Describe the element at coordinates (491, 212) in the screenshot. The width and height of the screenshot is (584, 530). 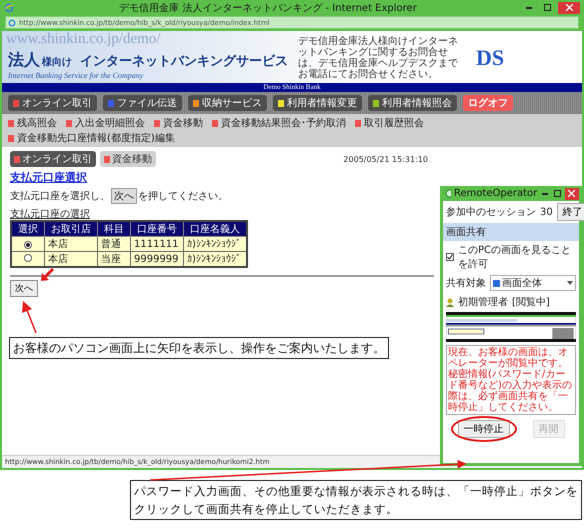
I see `session-label: 参加中のセッション` at that location.